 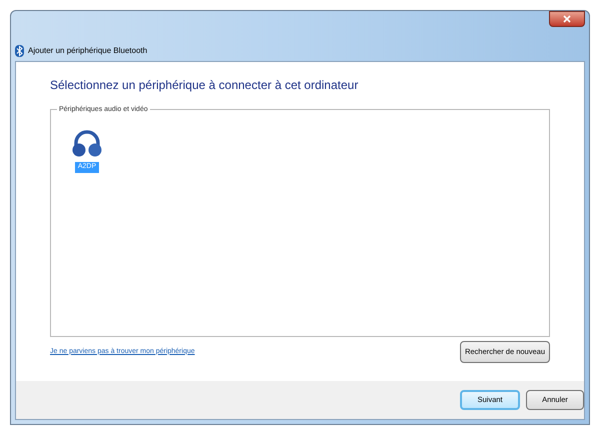 I want to click on dialog-heading: Sélectionnez un périphérique à connecter à cet ordinateur, so click(x=205, y=85).